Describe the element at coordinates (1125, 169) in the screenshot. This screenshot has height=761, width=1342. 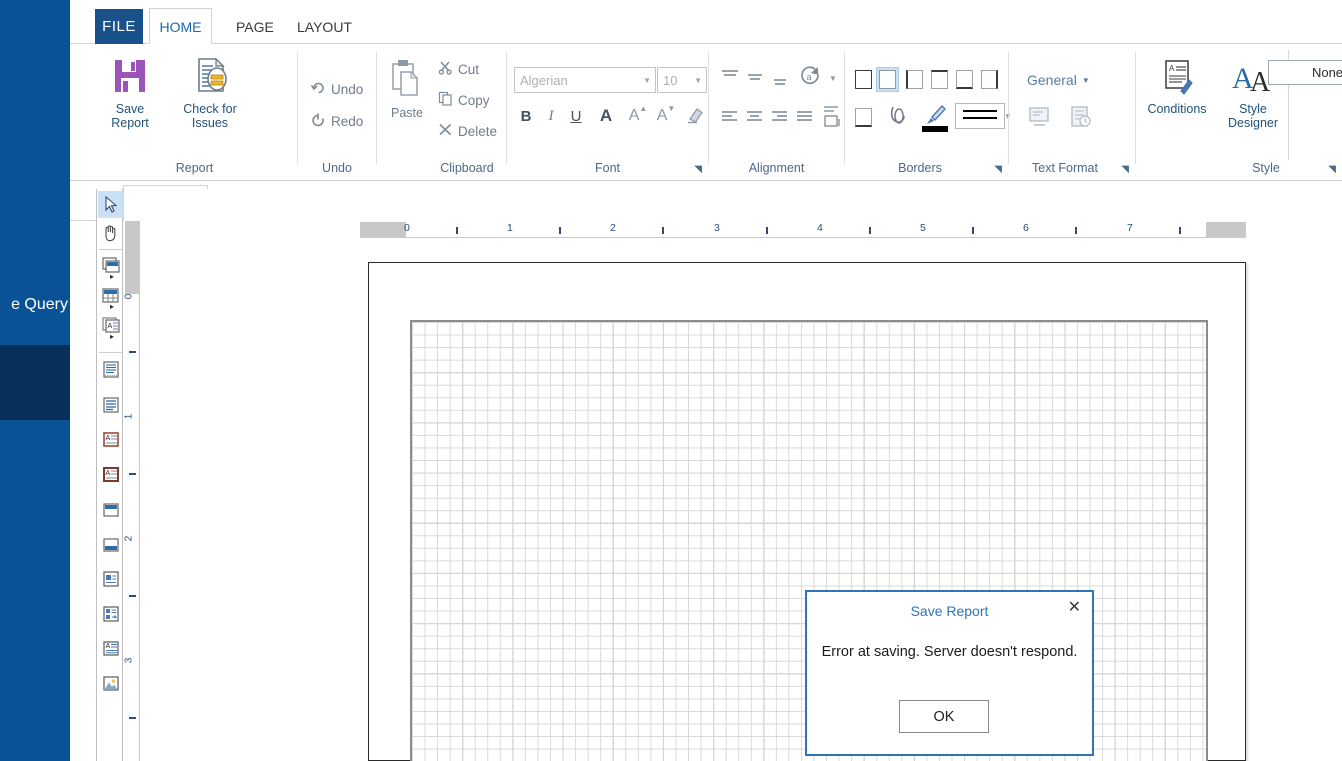
I see `text-format-dialog-launcher: ◥` at that location.